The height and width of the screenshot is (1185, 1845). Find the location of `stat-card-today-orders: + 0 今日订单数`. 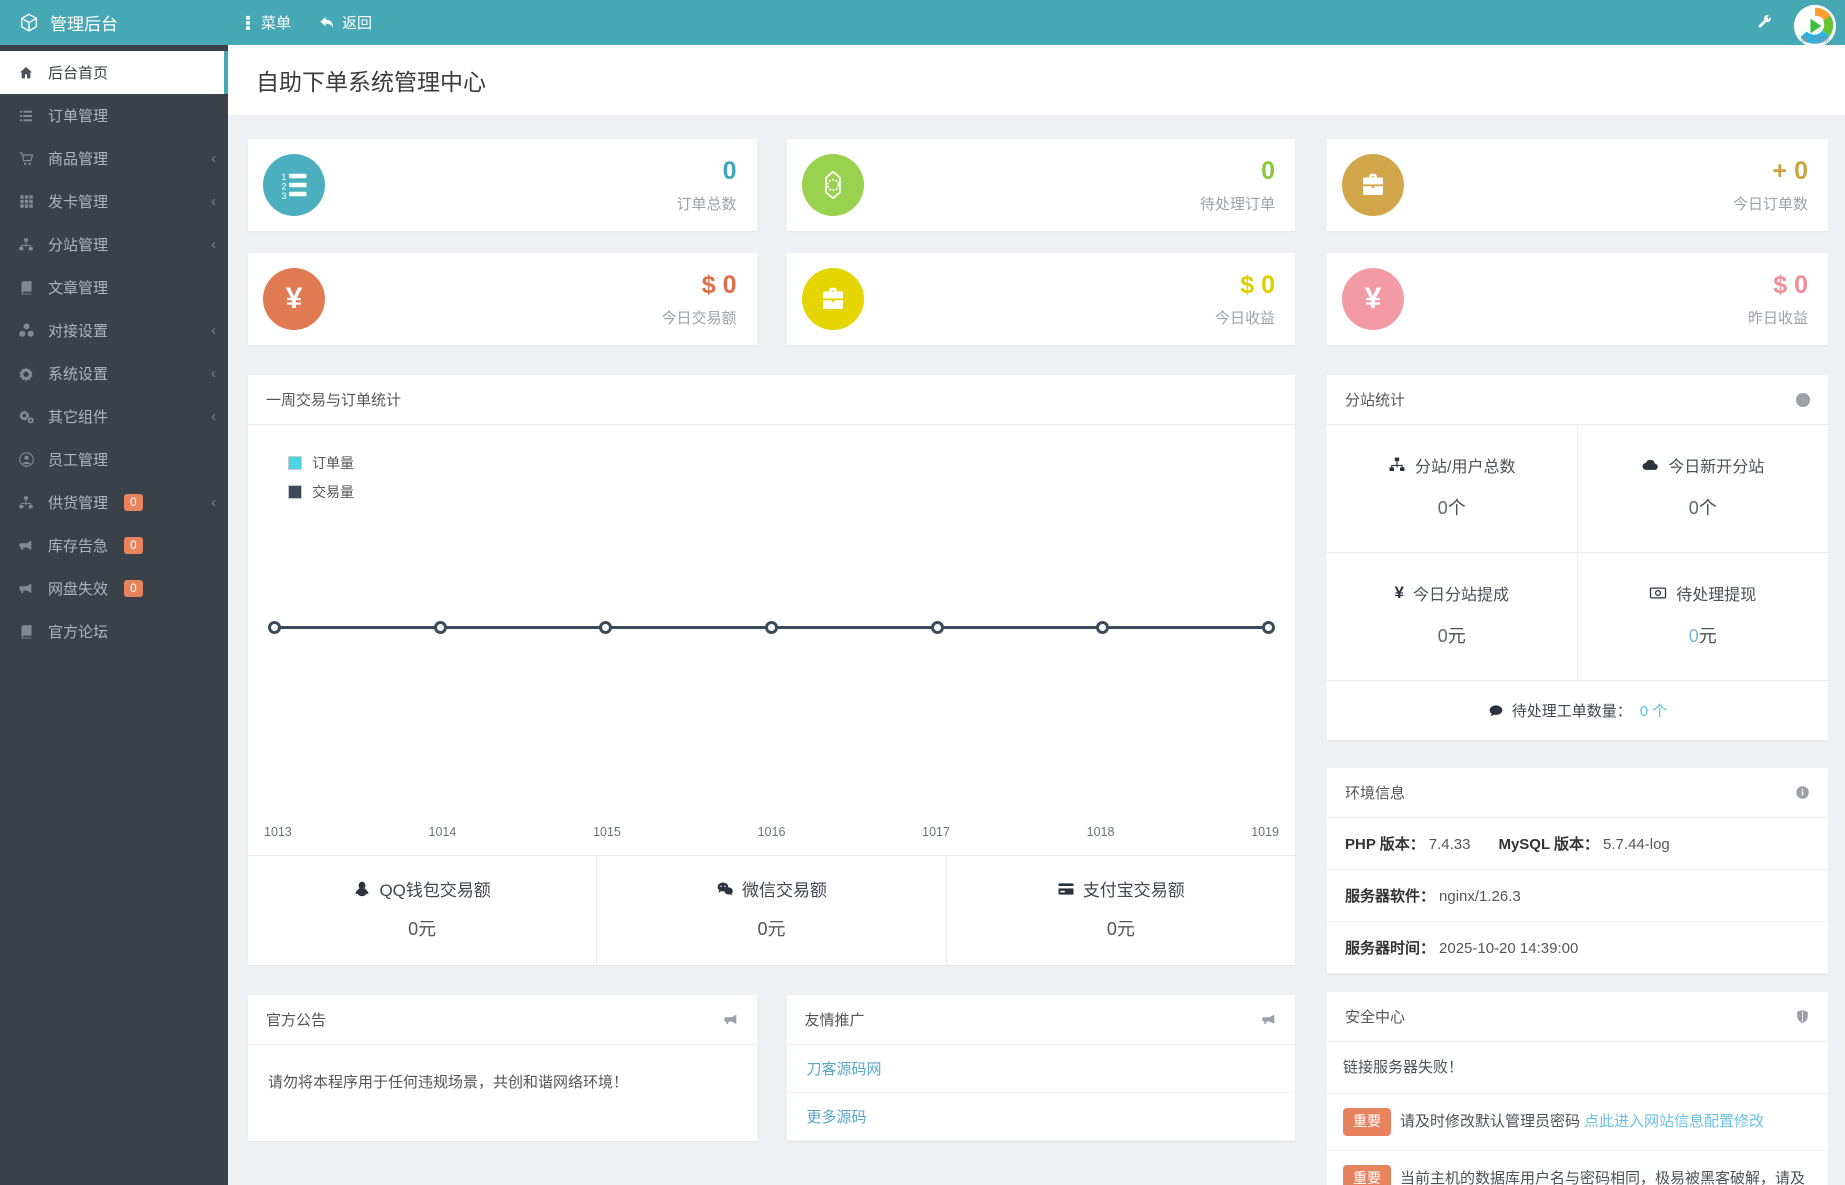

stat-card-today-orders: + 0 今日订单数 is located at coordinates (1577, 185).